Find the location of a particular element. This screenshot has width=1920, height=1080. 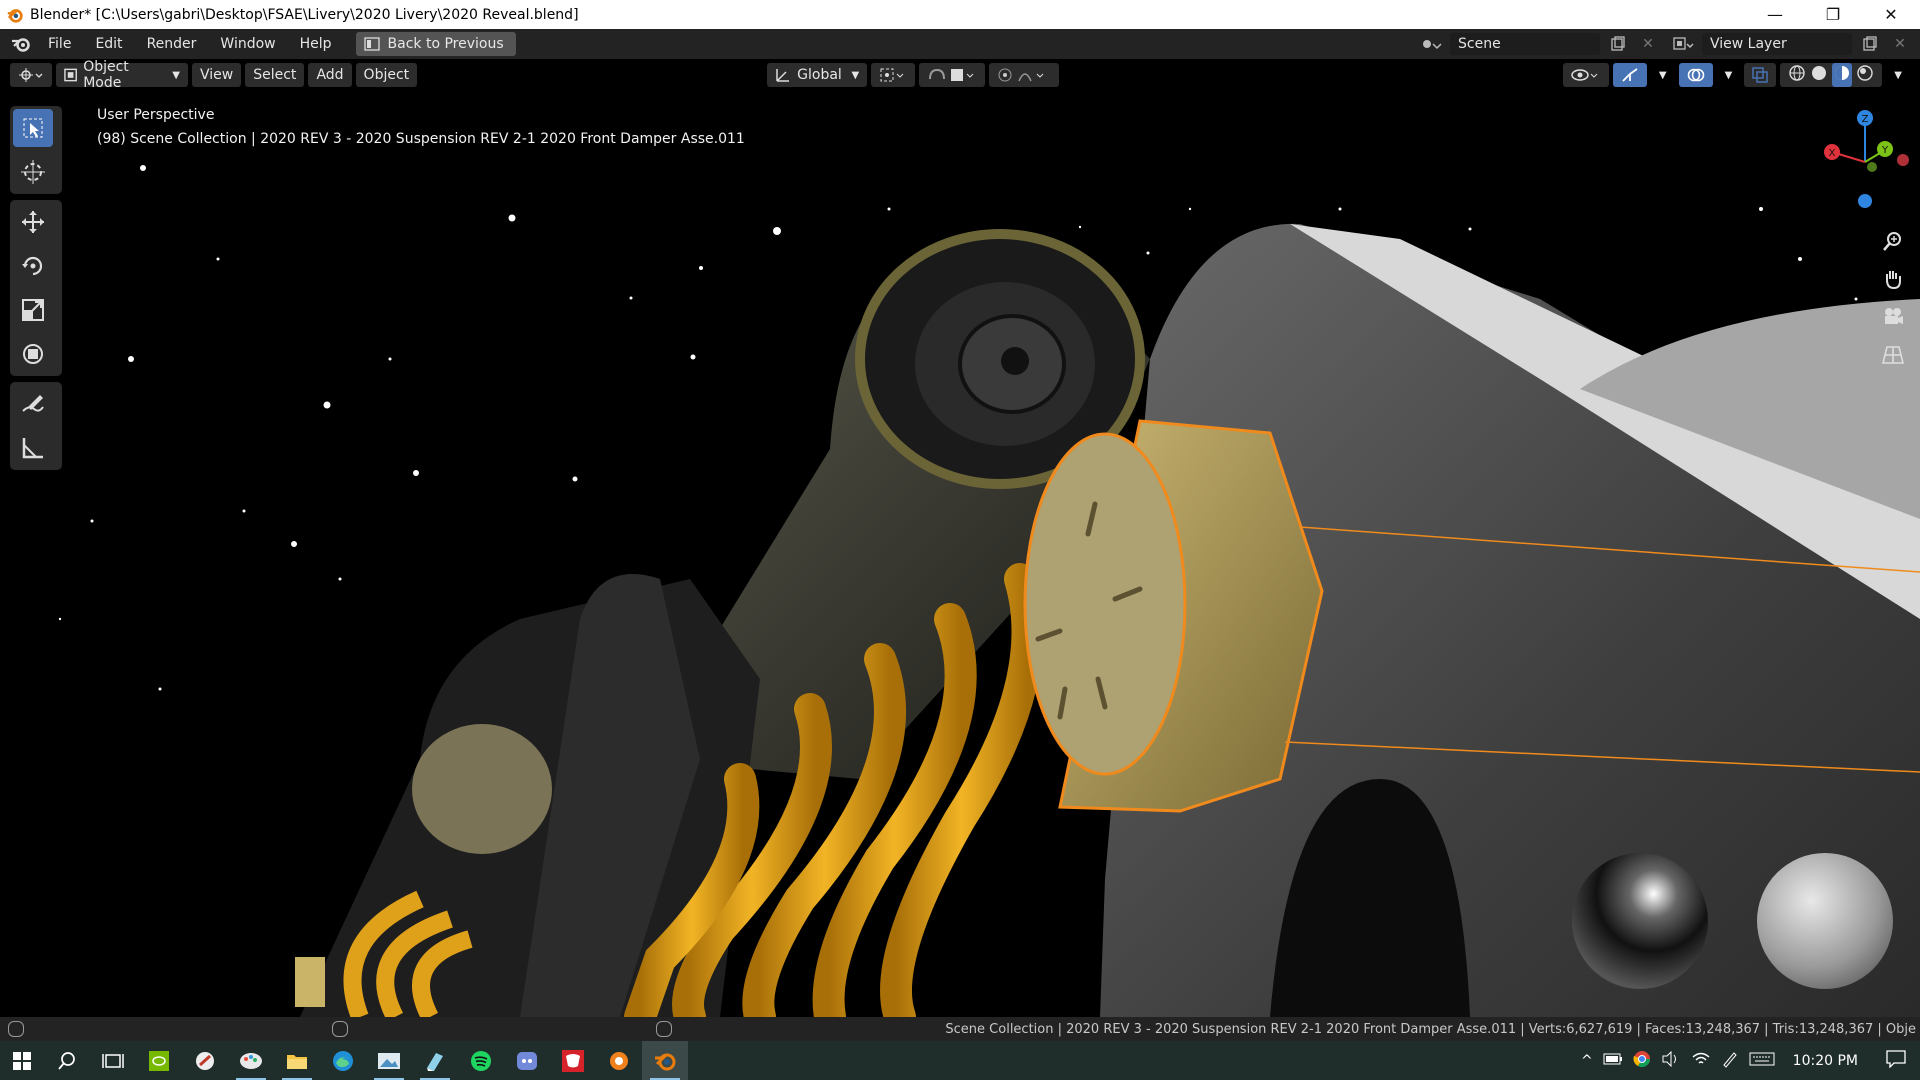

delete-view-layer-icon: ✕ is located at coordinates (1900, 44).